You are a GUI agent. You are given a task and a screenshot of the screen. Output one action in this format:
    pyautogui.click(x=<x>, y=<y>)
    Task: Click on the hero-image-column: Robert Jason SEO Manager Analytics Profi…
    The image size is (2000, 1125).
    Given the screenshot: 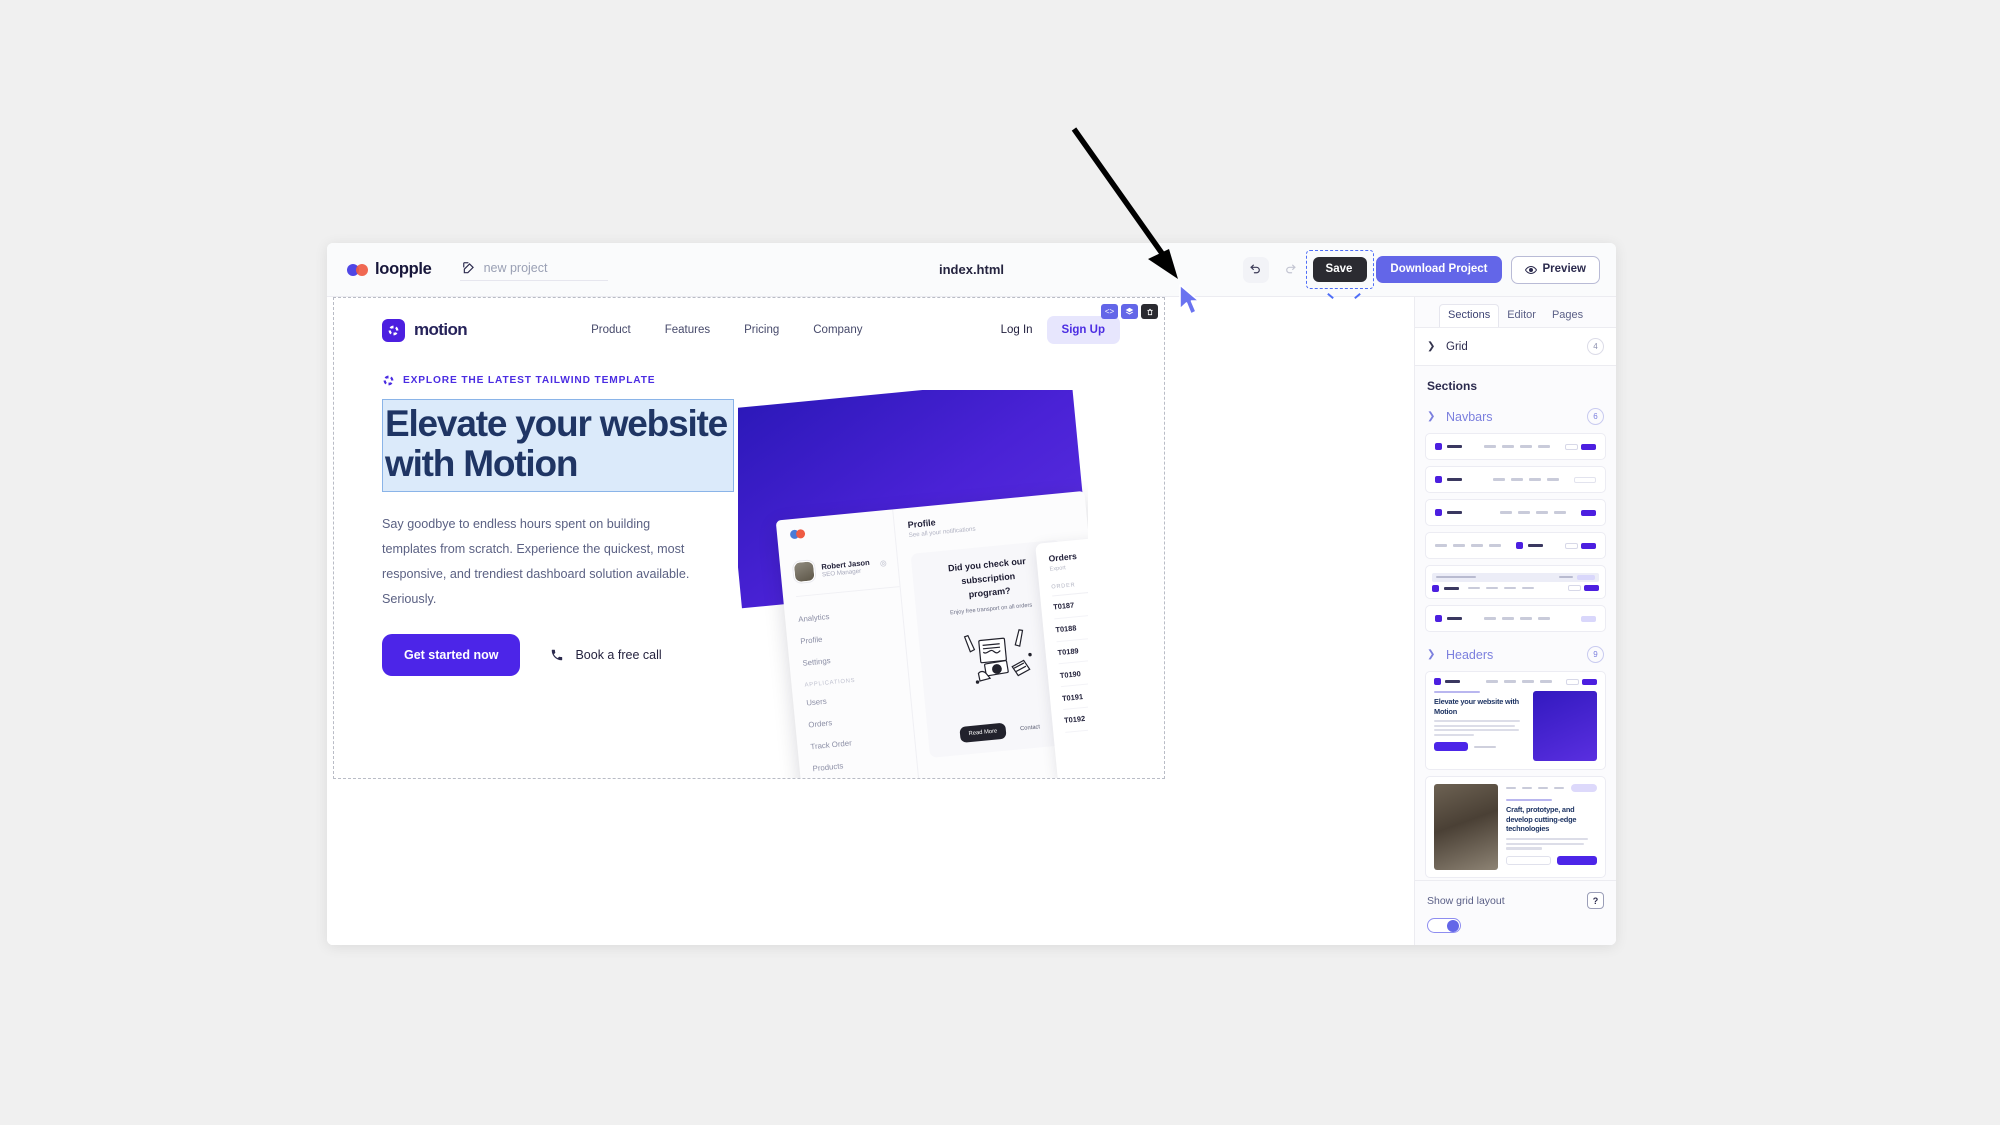 What is the action you would take?
    pyautogui.click(x=951, y=576)
    